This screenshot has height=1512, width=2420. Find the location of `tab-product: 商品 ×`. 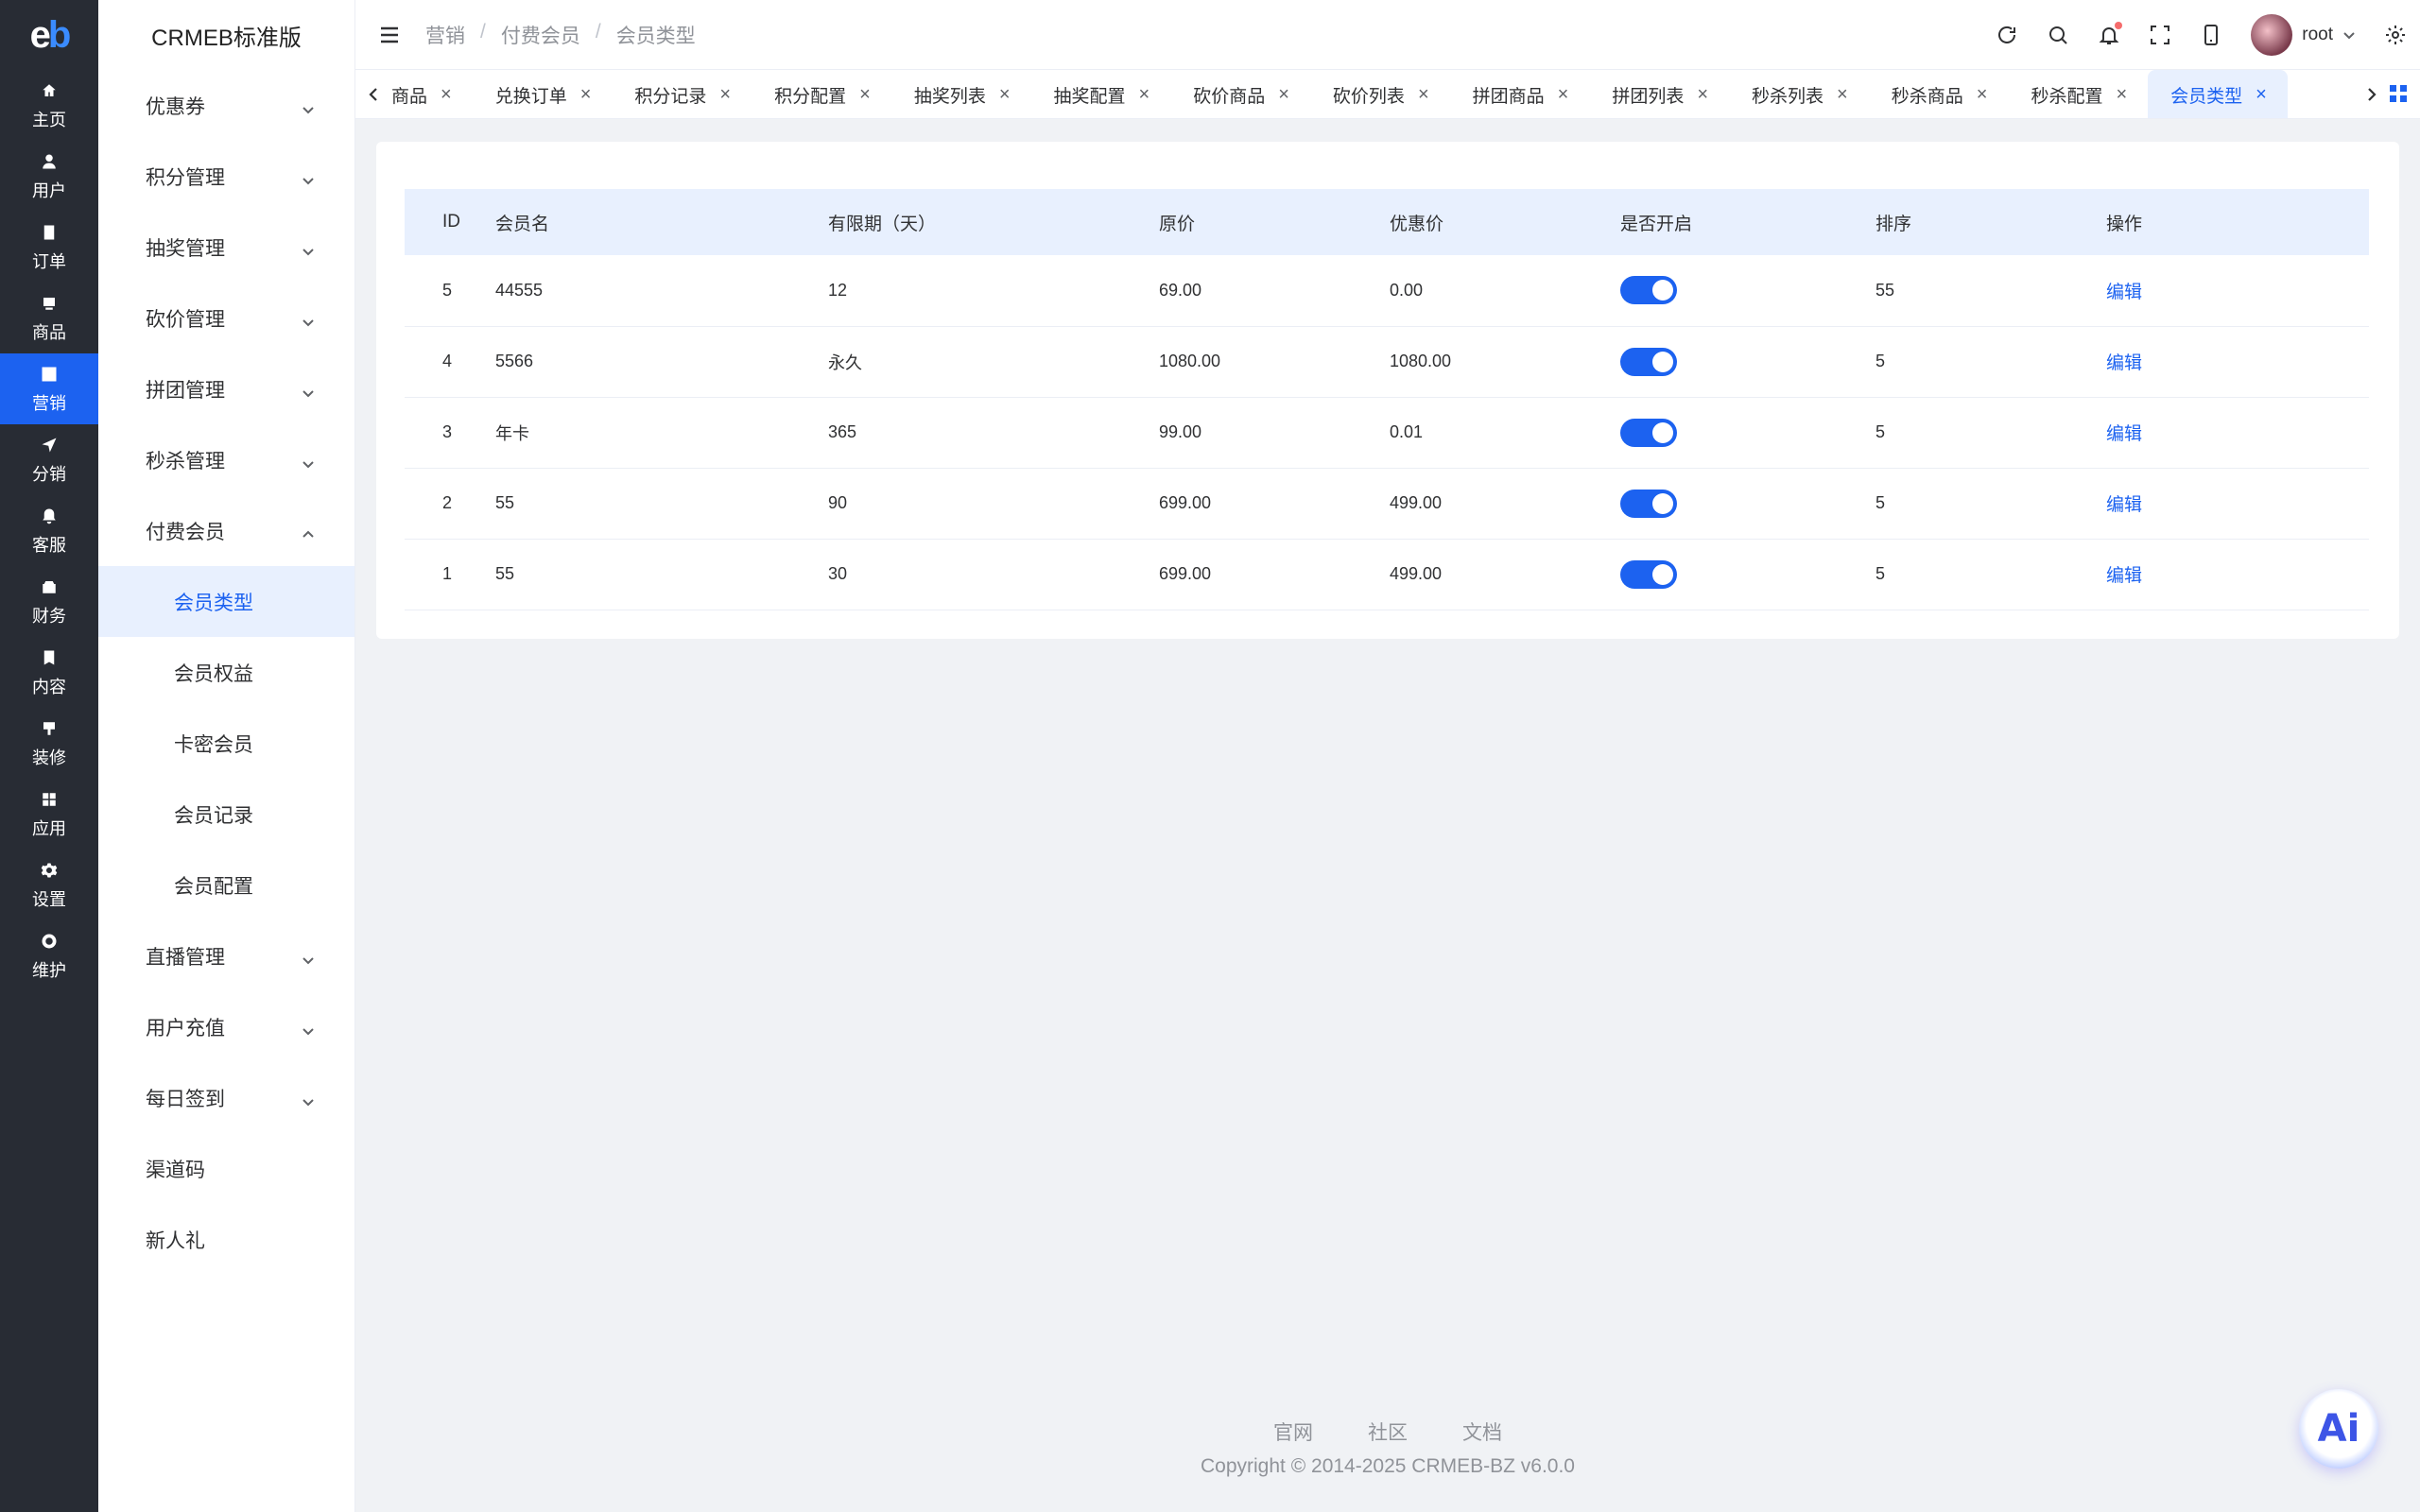

tab-product: 商品 × is located at coordinates (430, 94).